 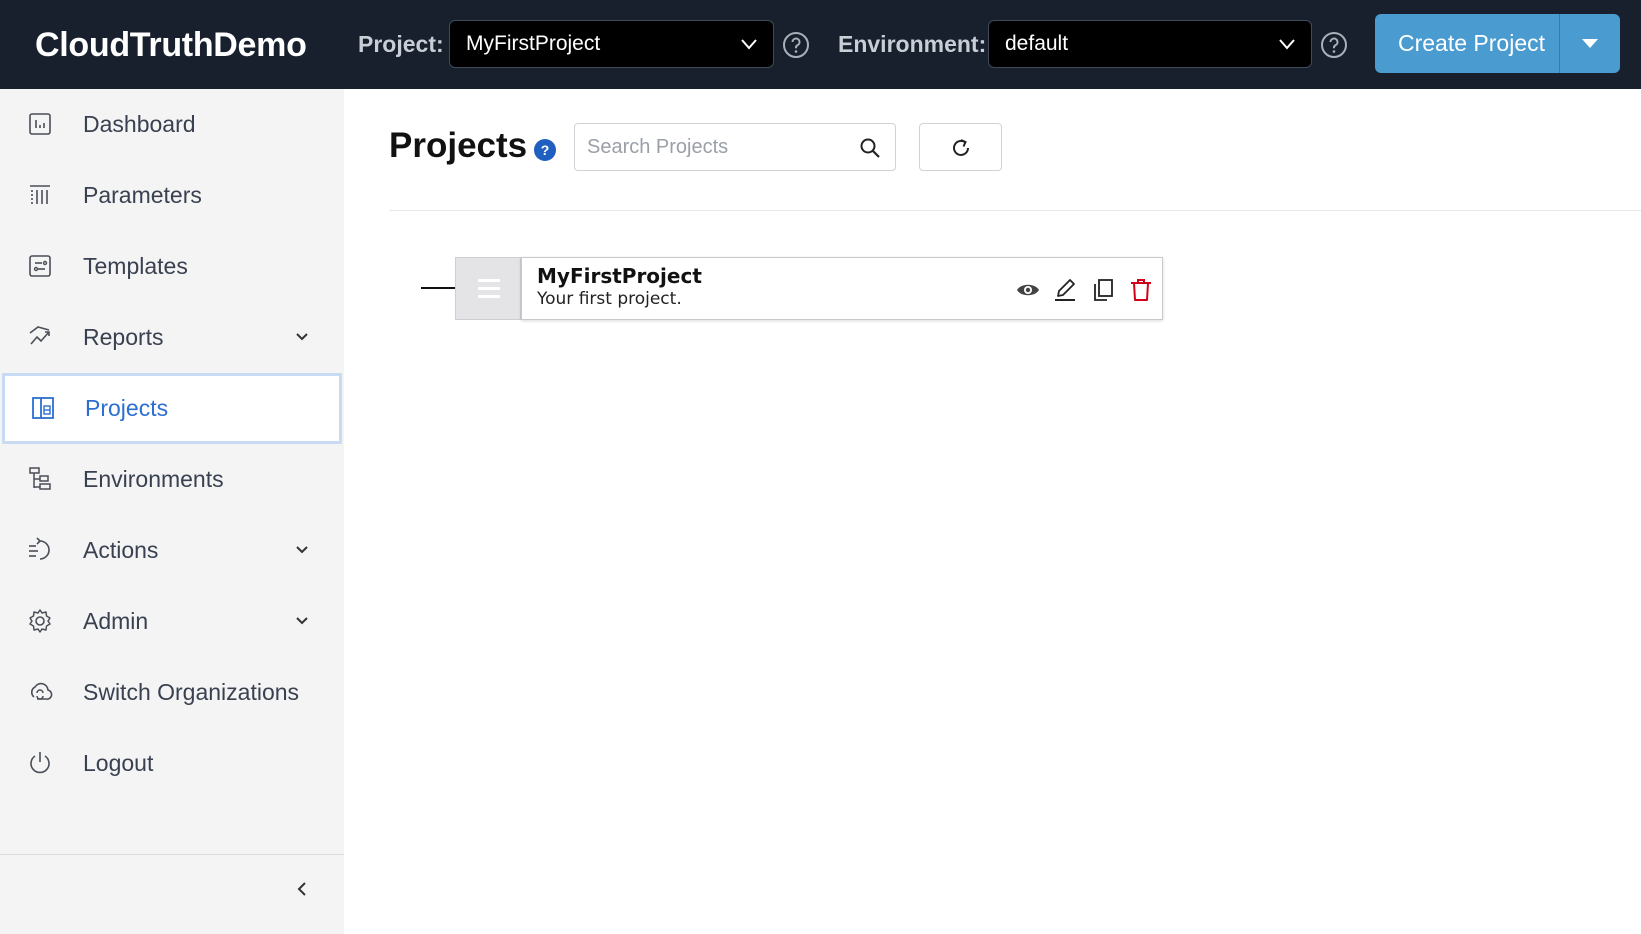 I want to click on search-icon, so click(x=870, y=148).